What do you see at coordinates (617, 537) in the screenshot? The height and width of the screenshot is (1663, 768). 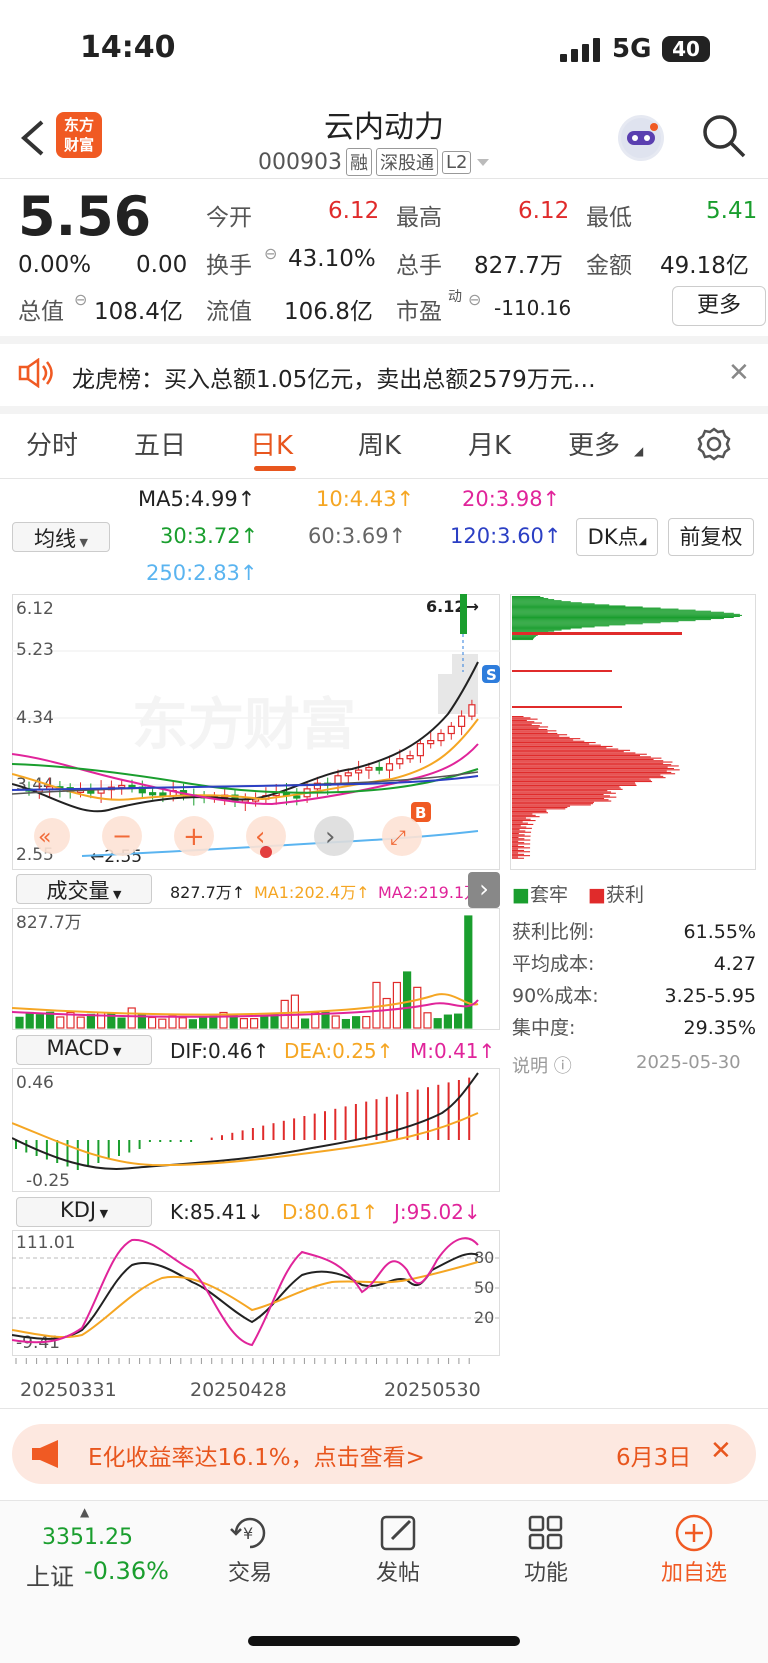 I see `dk-point-button: DK点◢` at bounding box center [617, 537].